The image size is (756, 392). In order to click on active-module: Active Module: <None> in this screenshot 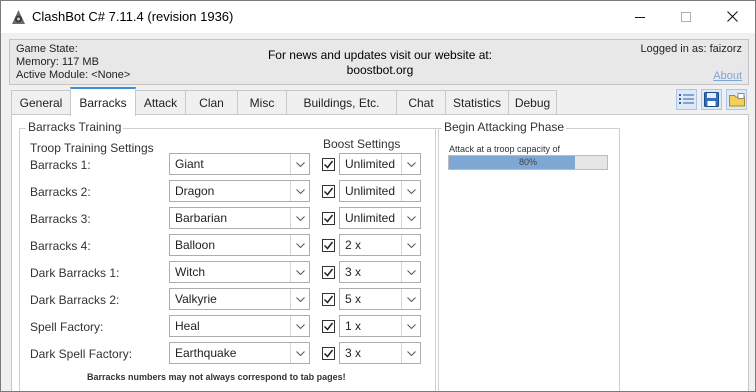, I will do `click(73, 75)`.